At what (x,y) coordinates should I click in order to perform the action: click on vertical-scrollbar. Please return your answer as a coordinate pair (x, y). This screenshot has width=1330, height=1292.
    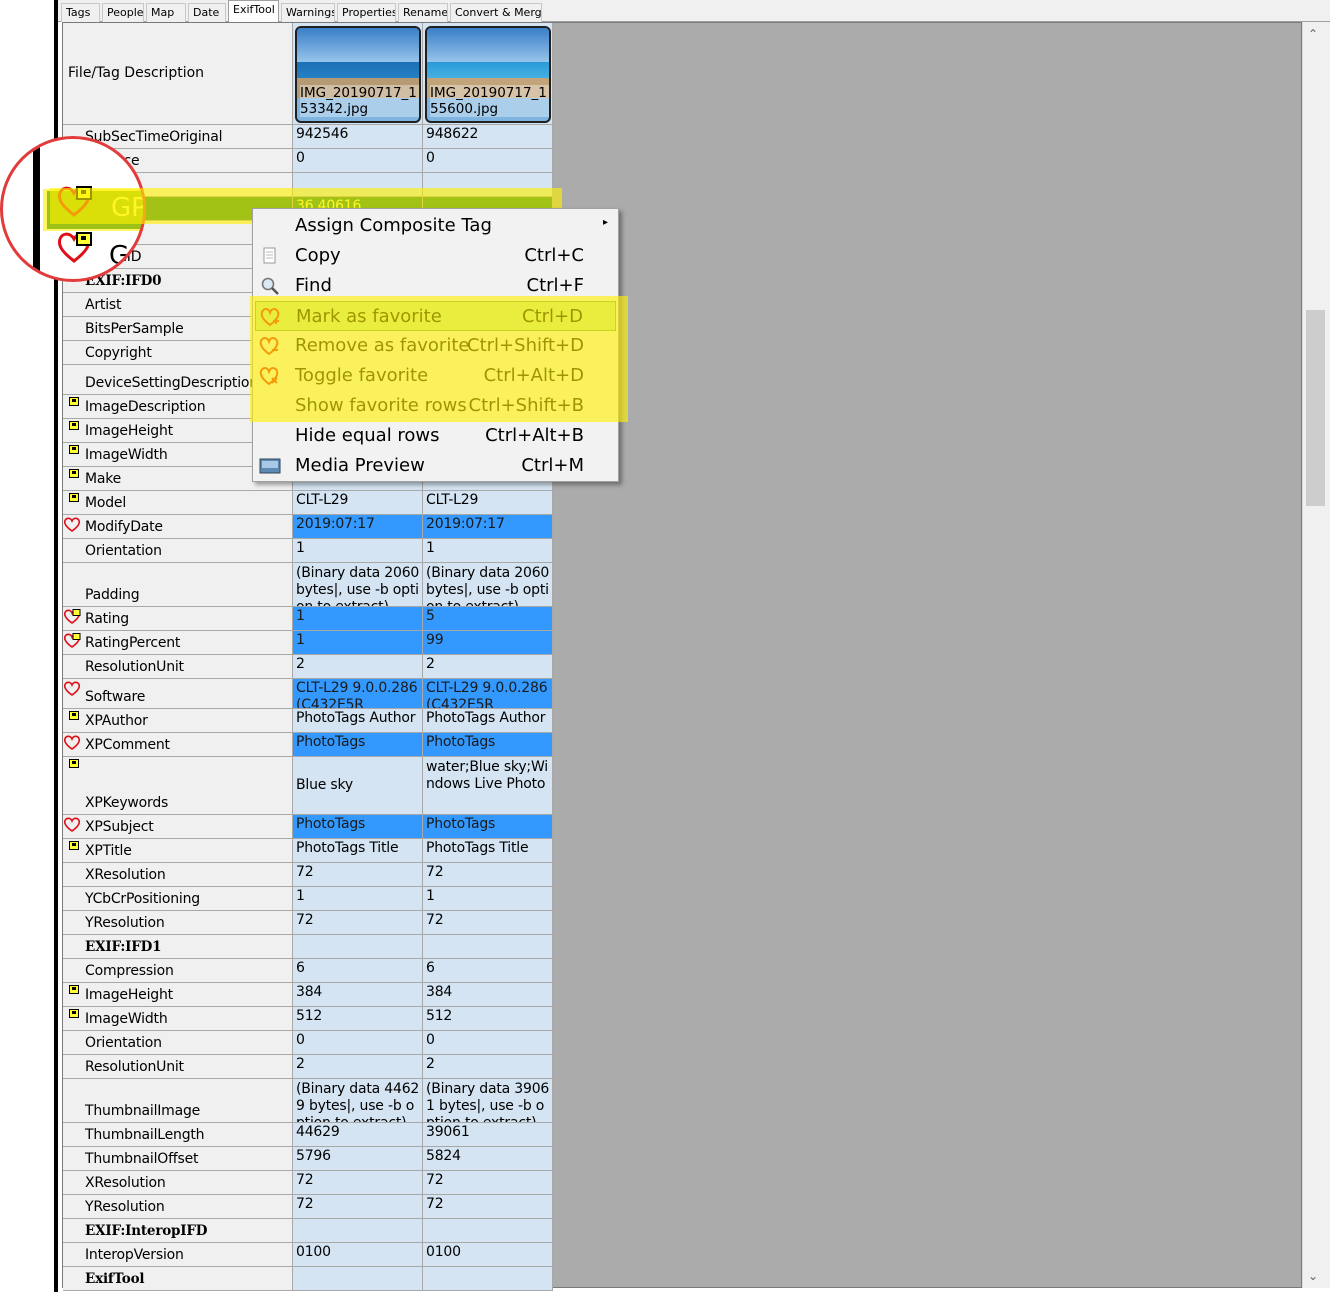
    Looking at the image, I should click on (1316, 655).